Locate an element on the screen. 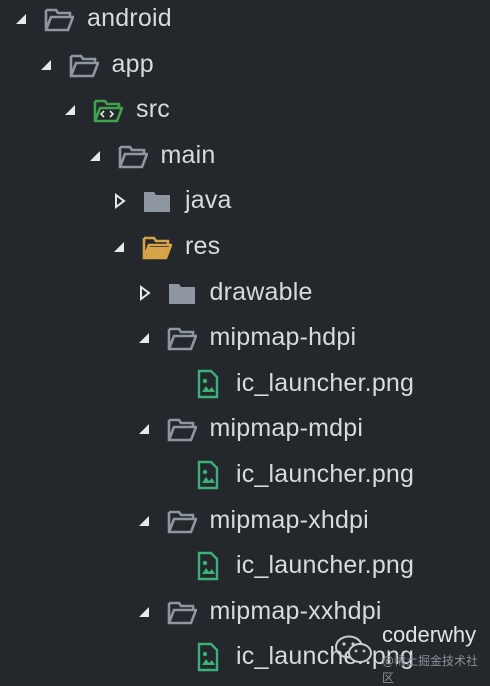 This screenshot has width=490, height=686. resource-folder-icon is located at coordinates (157, 247).